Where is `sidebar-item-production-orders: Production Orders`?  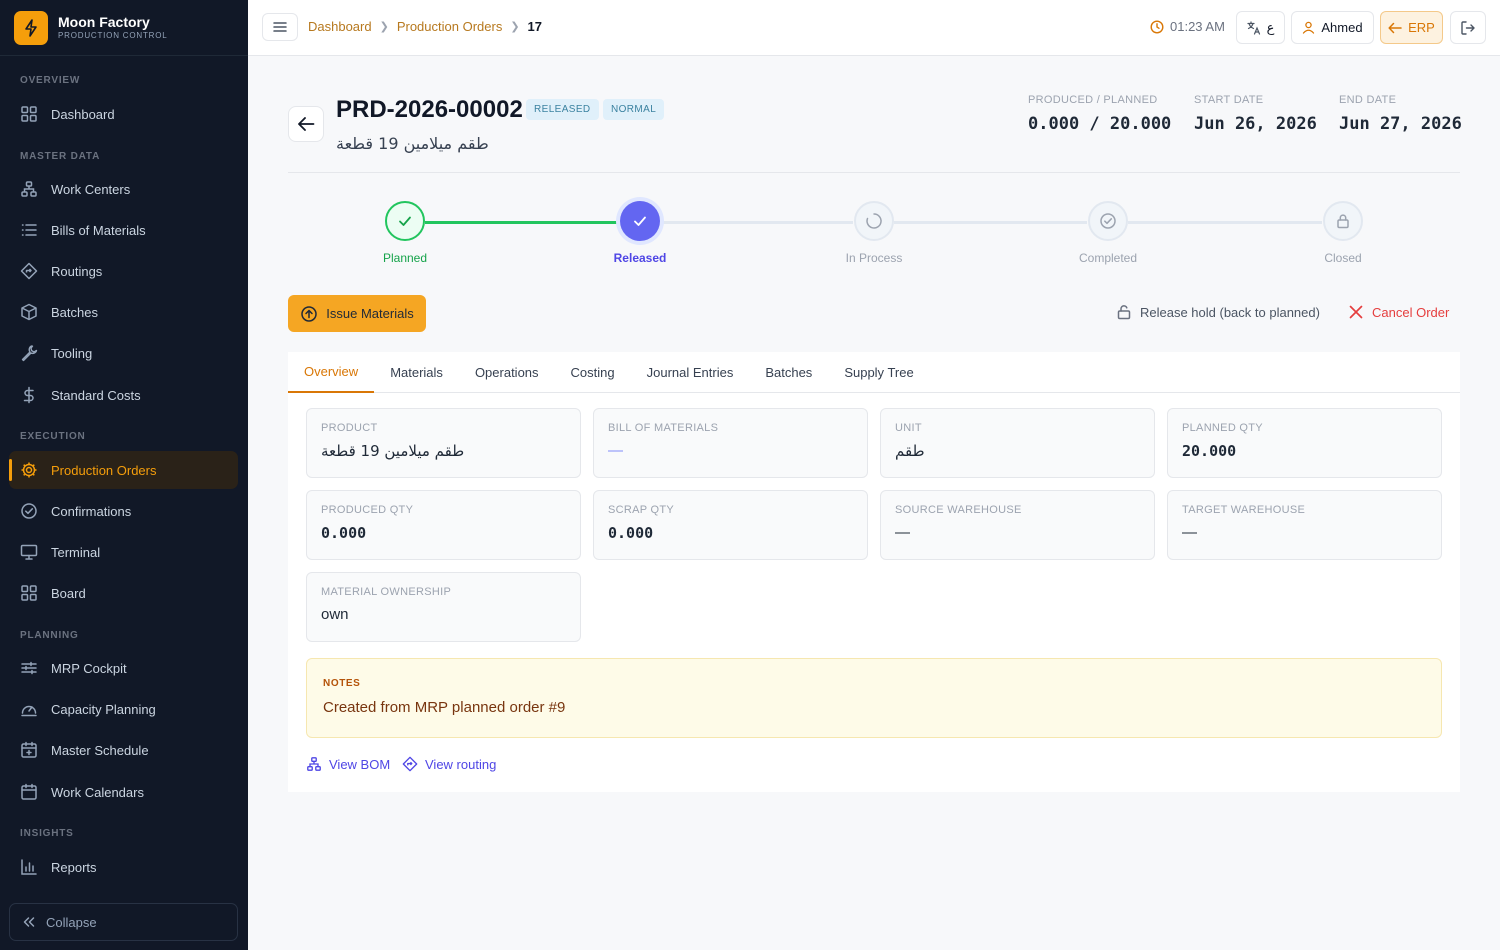 sidebar-item-production-orders: Production Orders is located at coordinates (123, 470).